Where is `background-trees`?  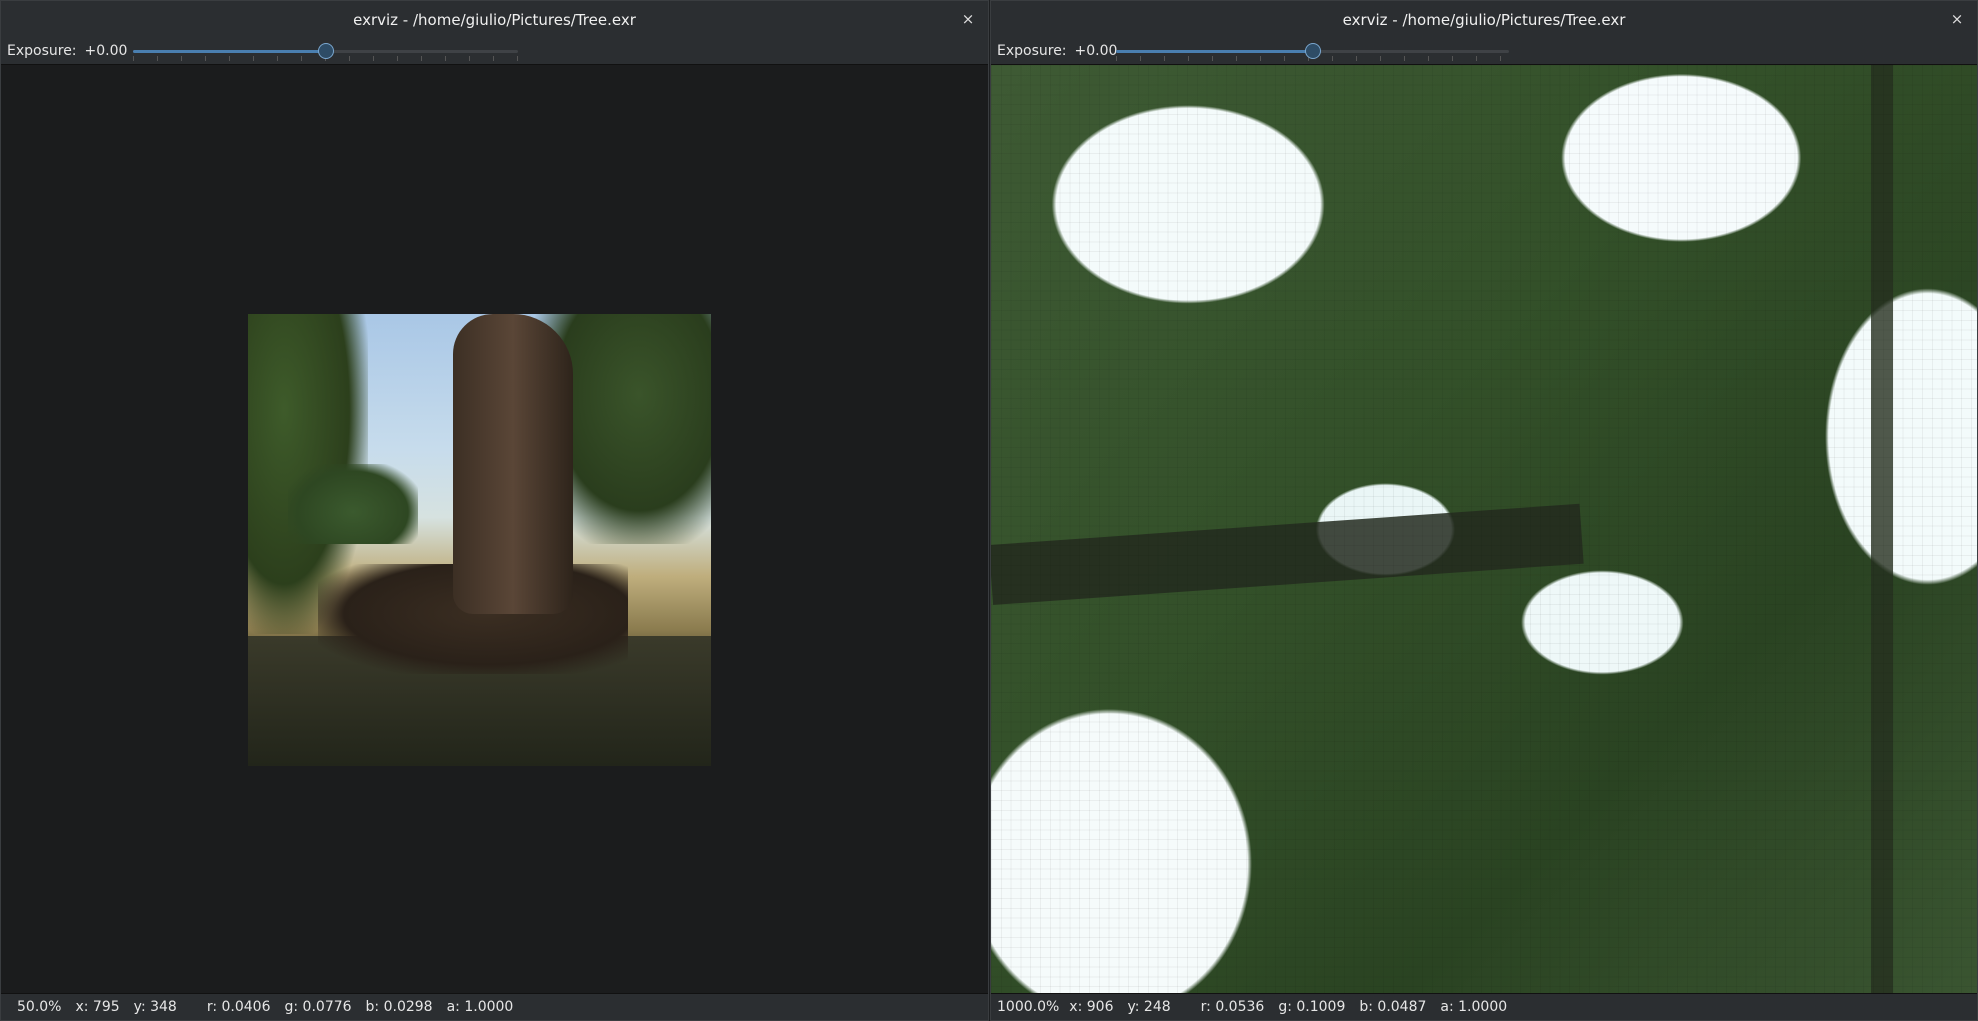 background-trees is located at coordinates (353, 504).